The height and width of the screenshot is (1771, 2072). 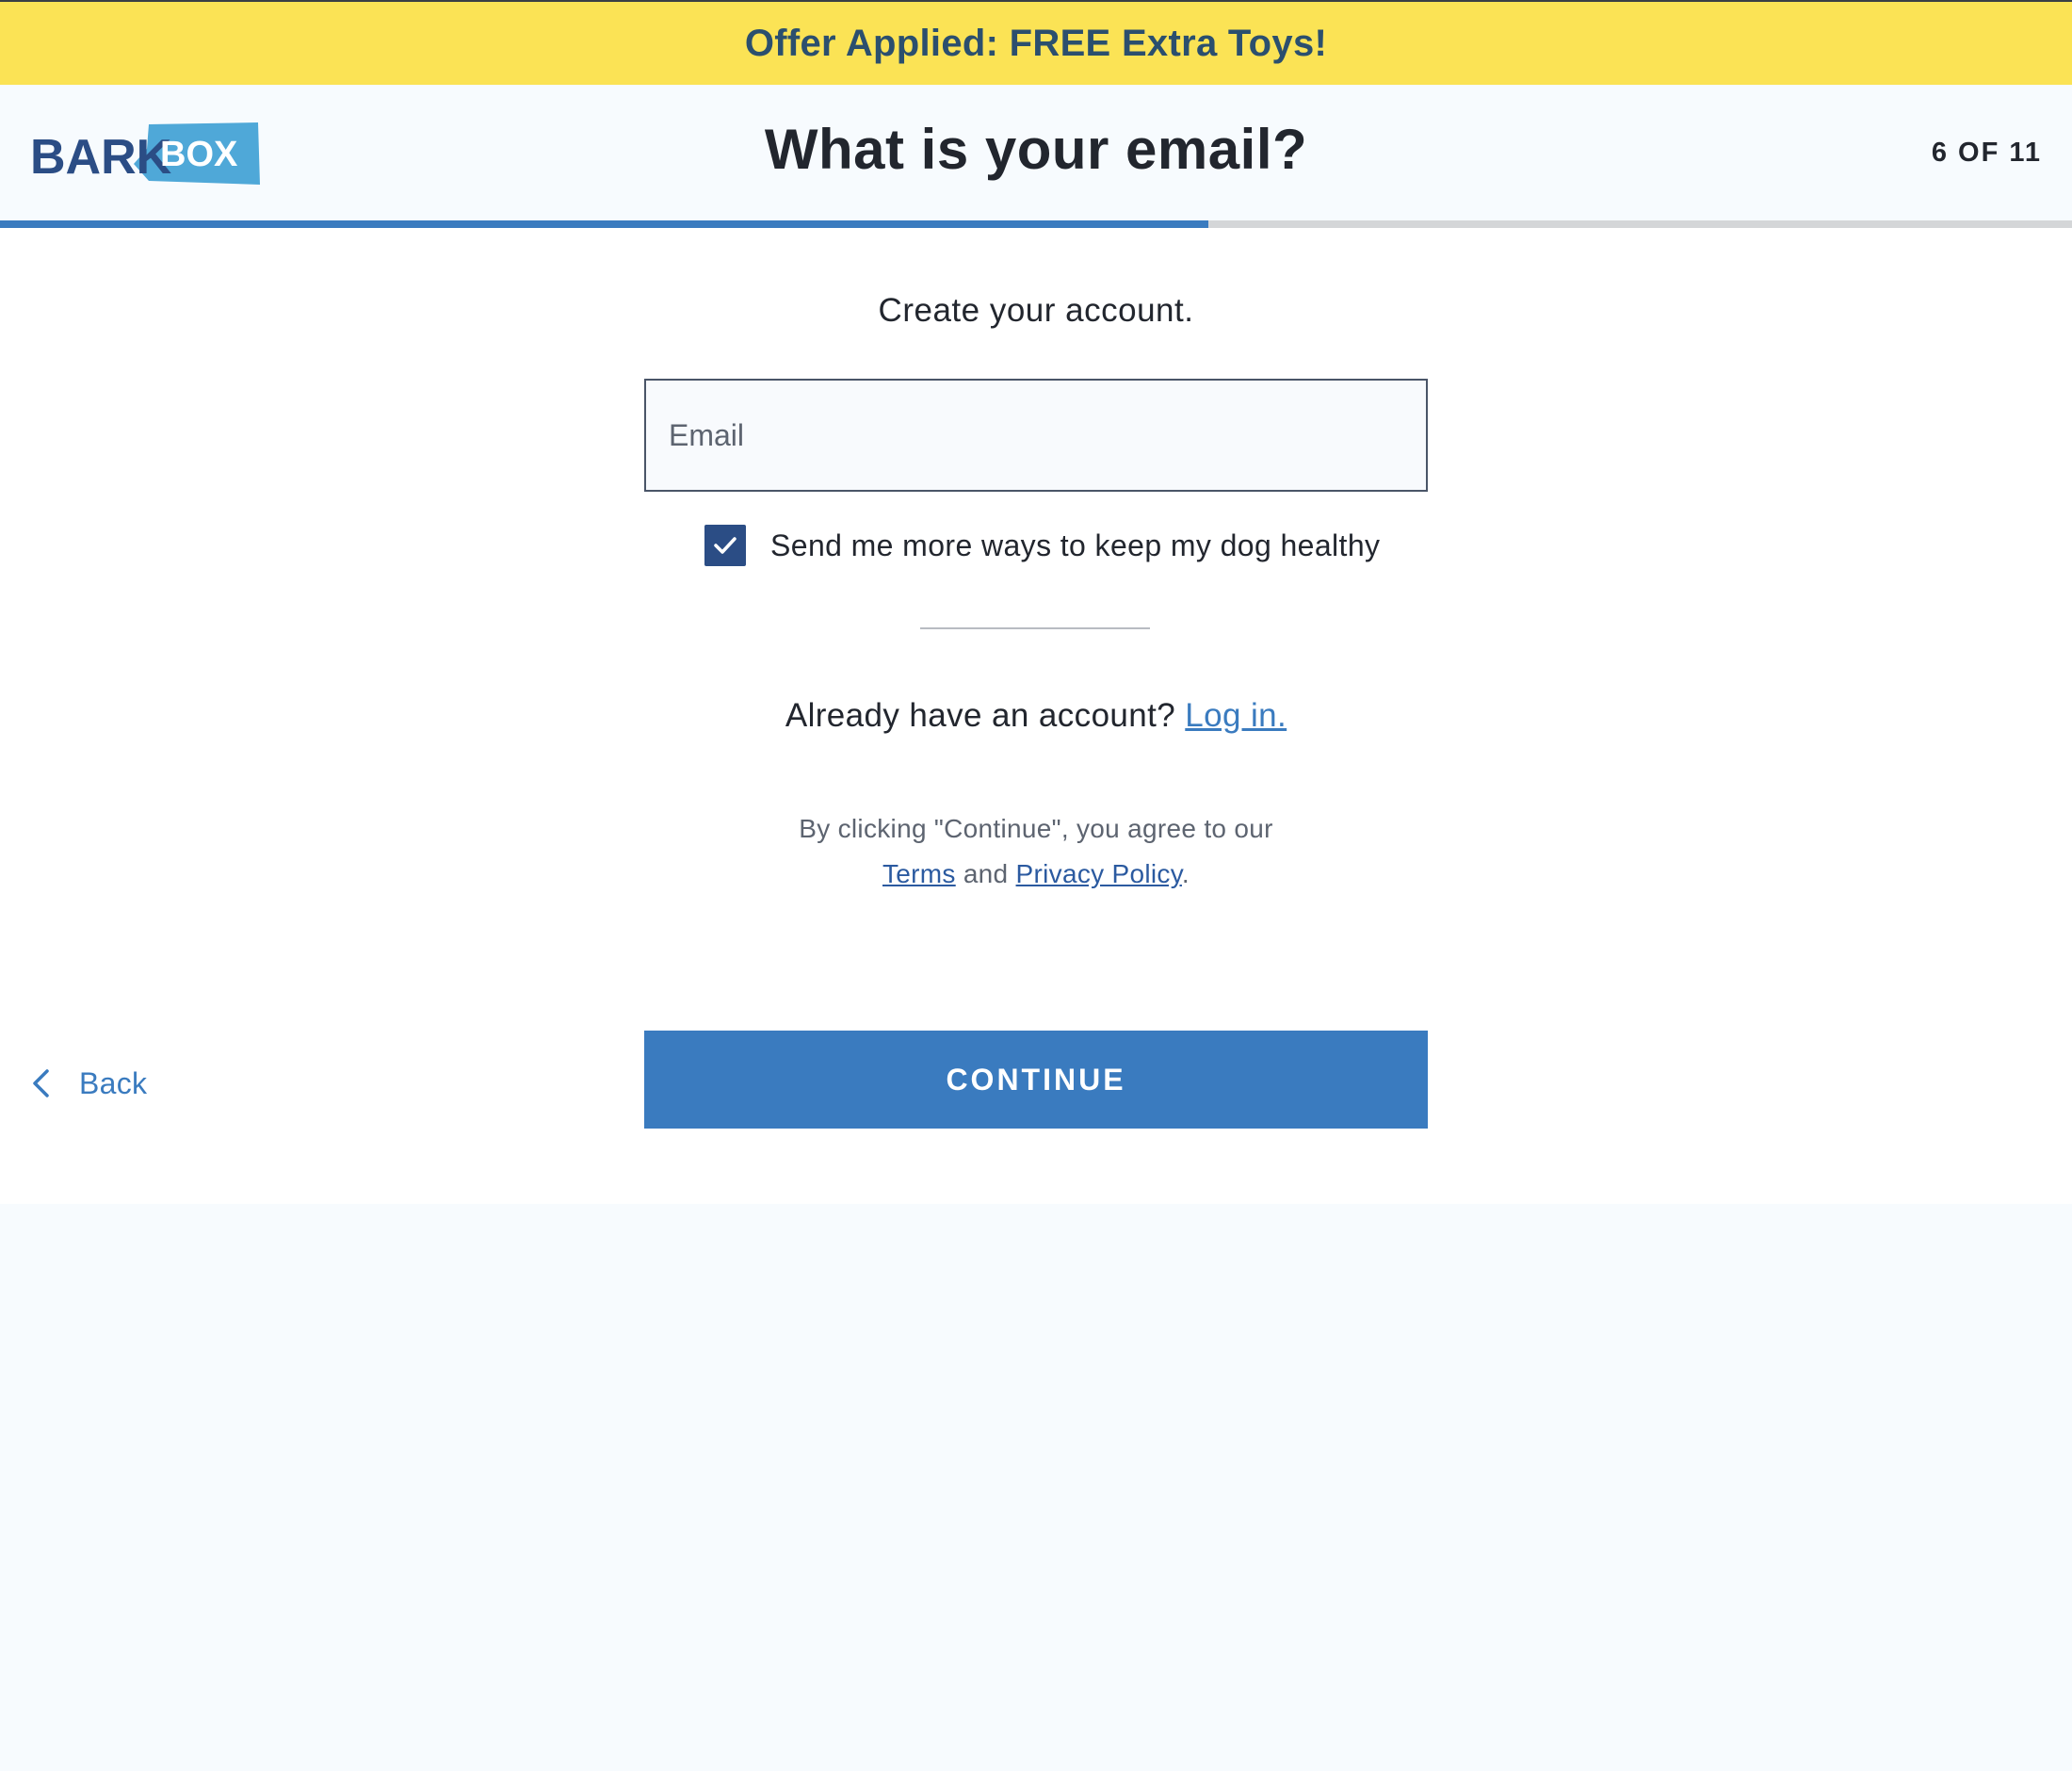 I want to click on progress-bar, so click(x=1036, y=224).